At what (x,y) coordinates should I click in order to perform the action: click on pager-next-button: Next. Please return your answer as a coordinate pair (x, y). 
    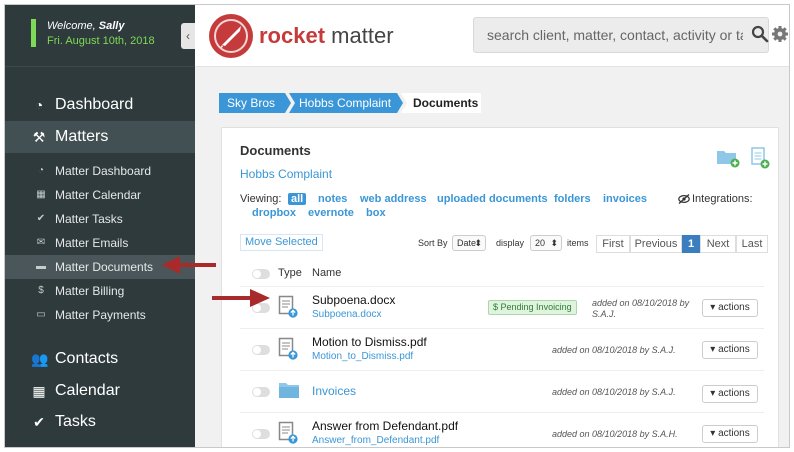
    Looking at the image, I should click on (718, 244).